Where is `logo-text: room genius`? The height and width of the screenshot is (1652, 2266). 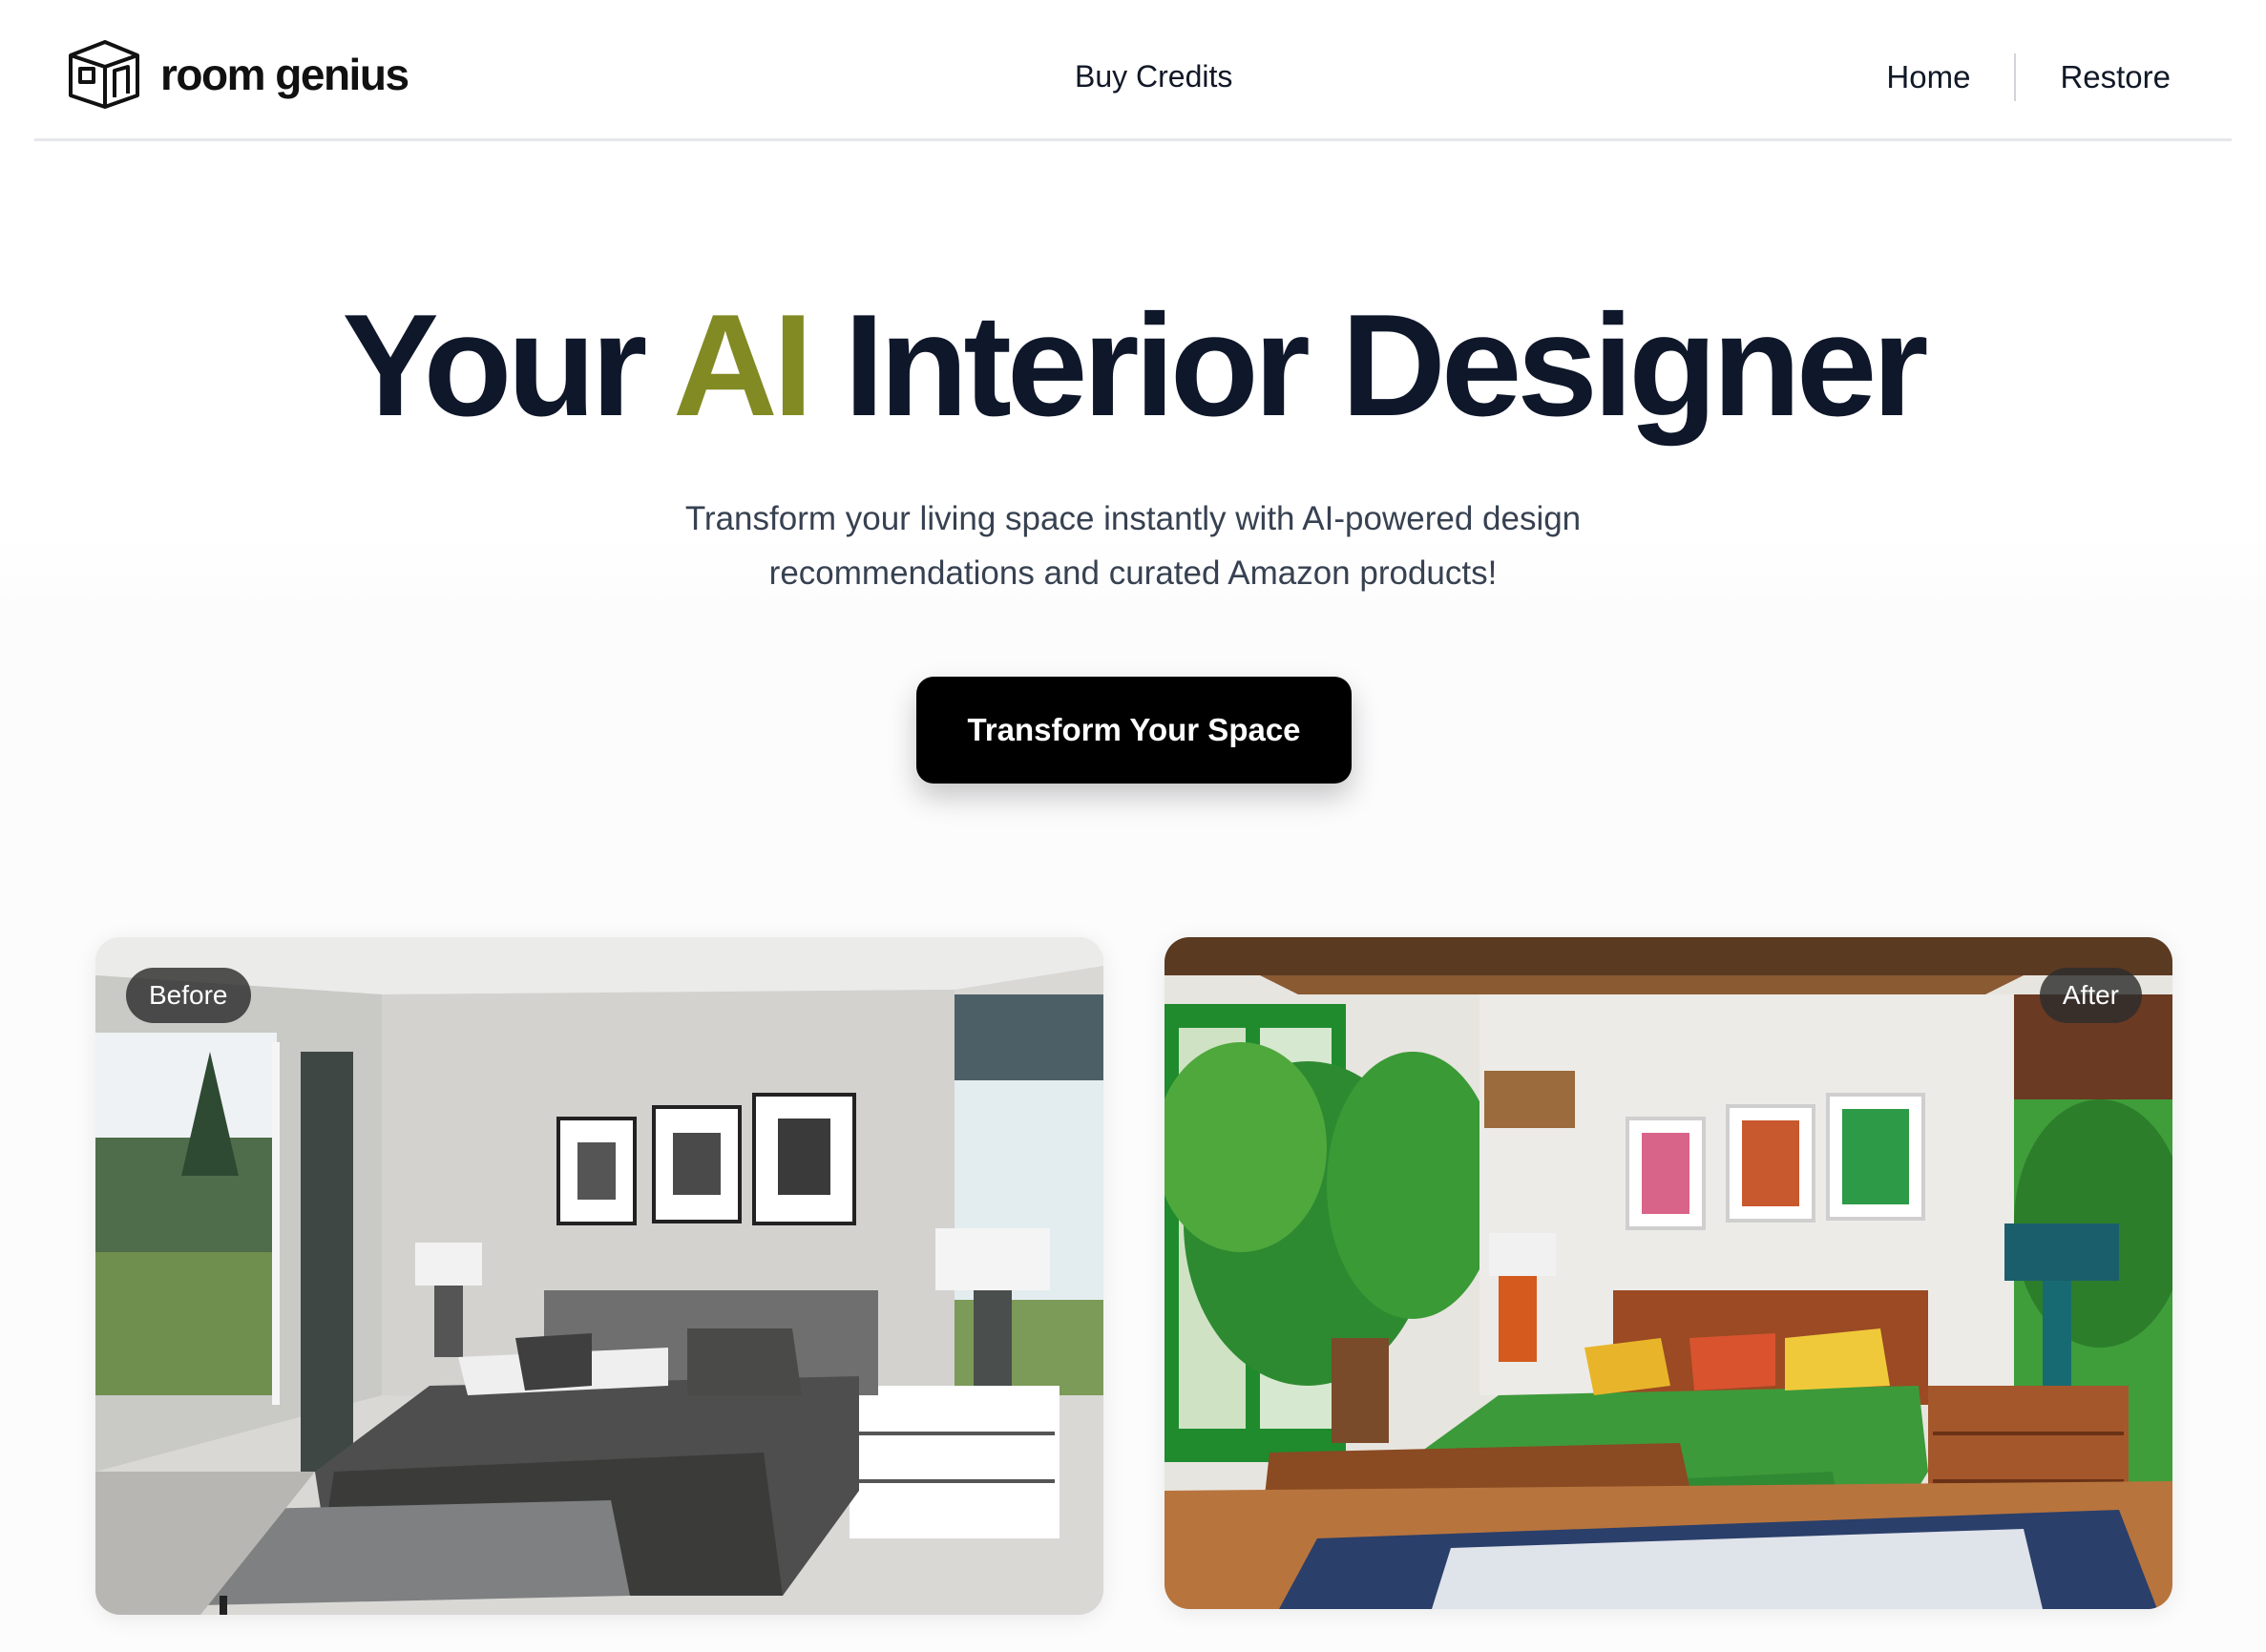
logo-text: room genius is located at coordinates (285, 74).